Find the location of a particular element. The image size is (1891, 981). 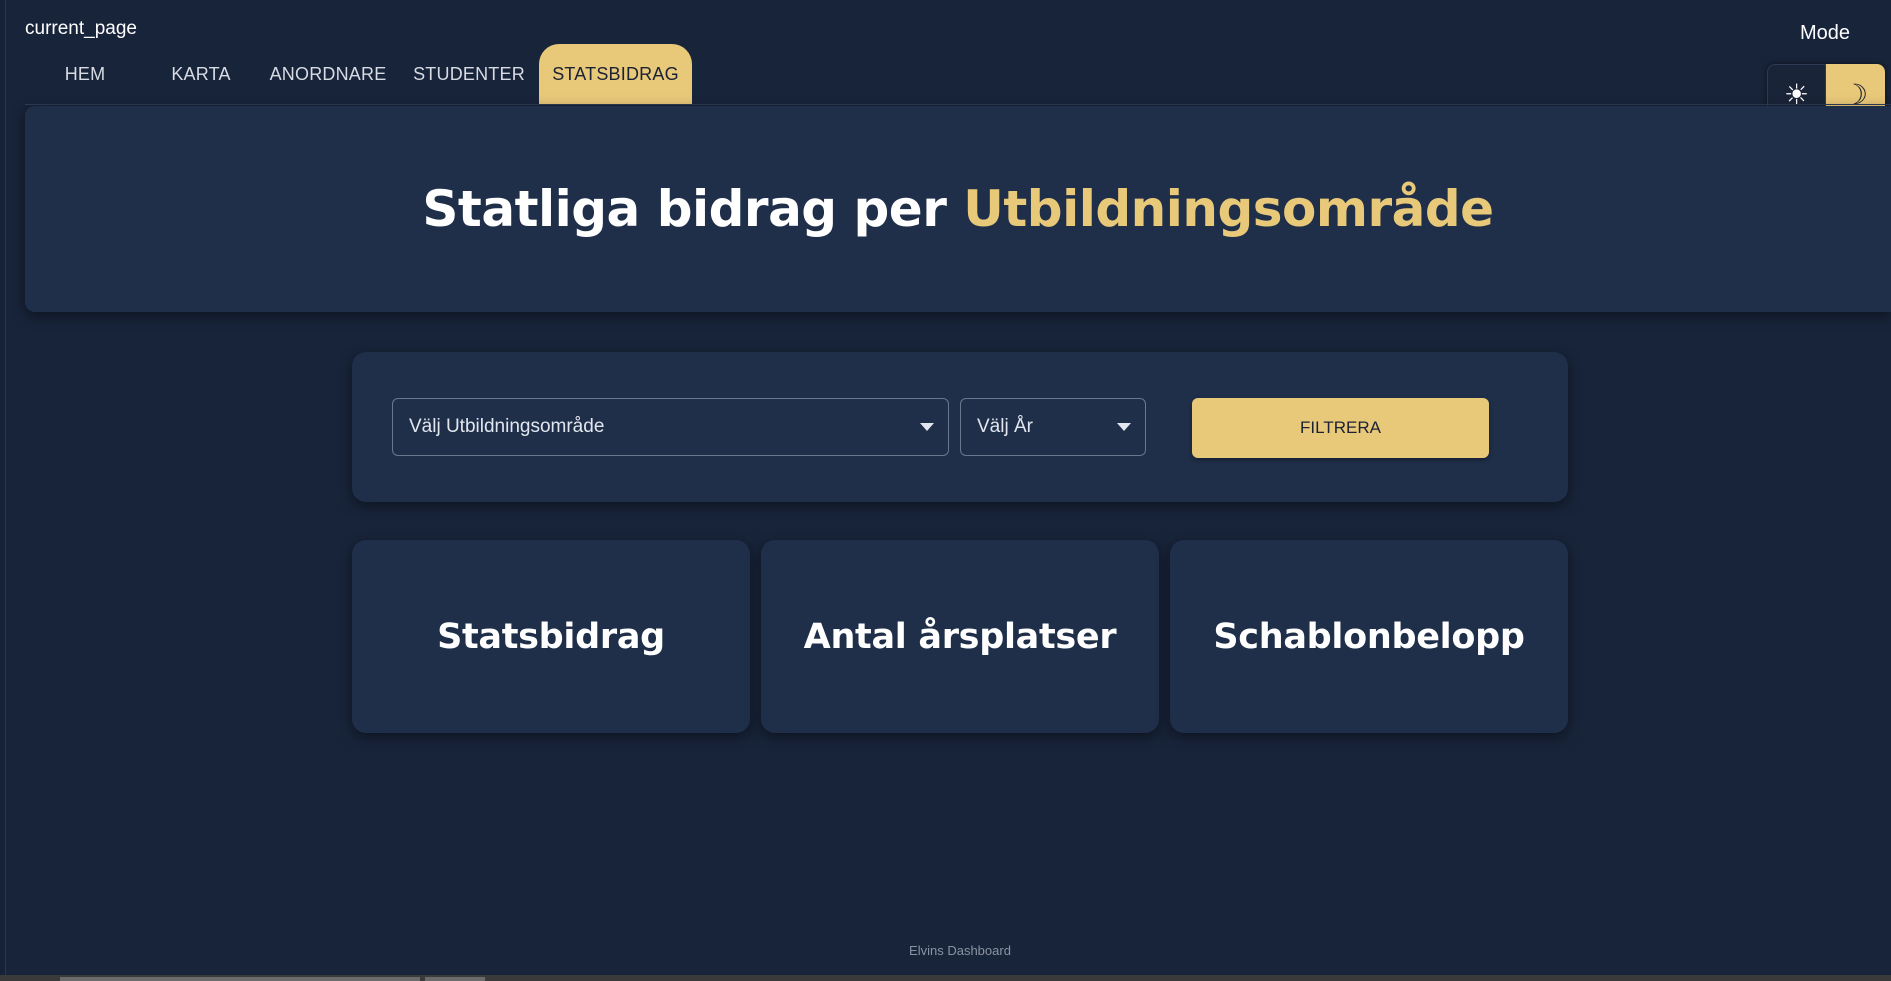

card-title: Schablonbelopp is located at coordinates (1369, 636).